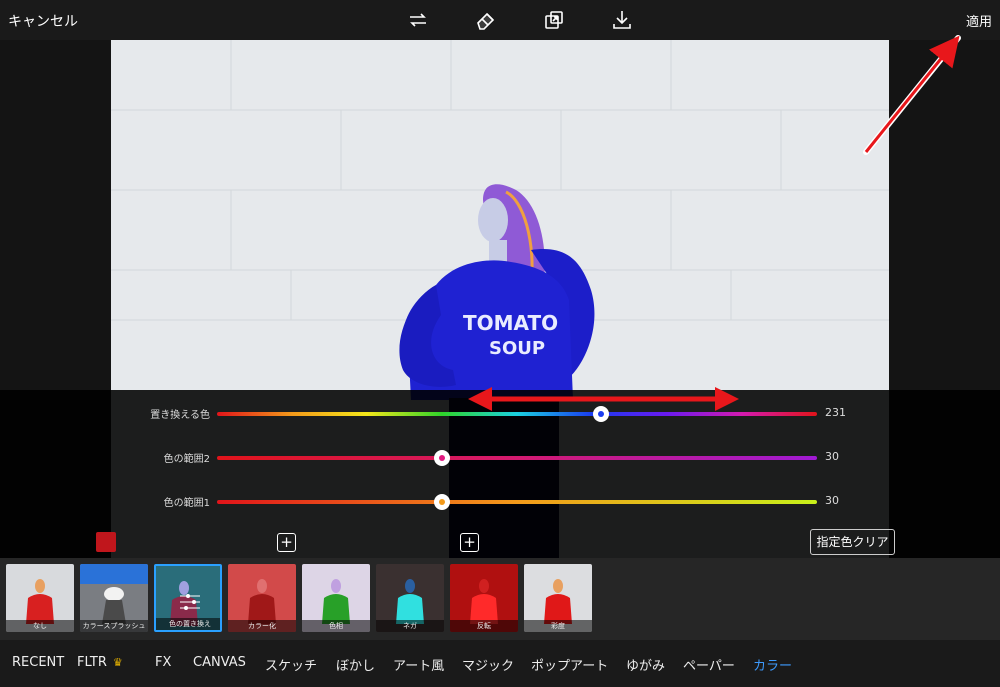 The image size is (1000, 687). I want to click on slider-range1: 色の範囲1 30, so click(500, 502).